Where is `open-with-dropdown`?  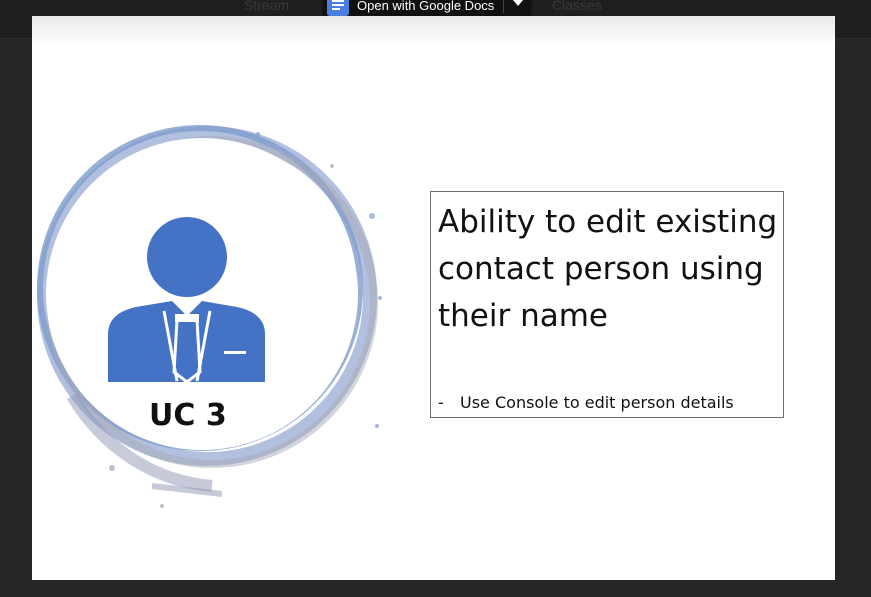 open-with-dropdown is located at coordinates (518, 6).